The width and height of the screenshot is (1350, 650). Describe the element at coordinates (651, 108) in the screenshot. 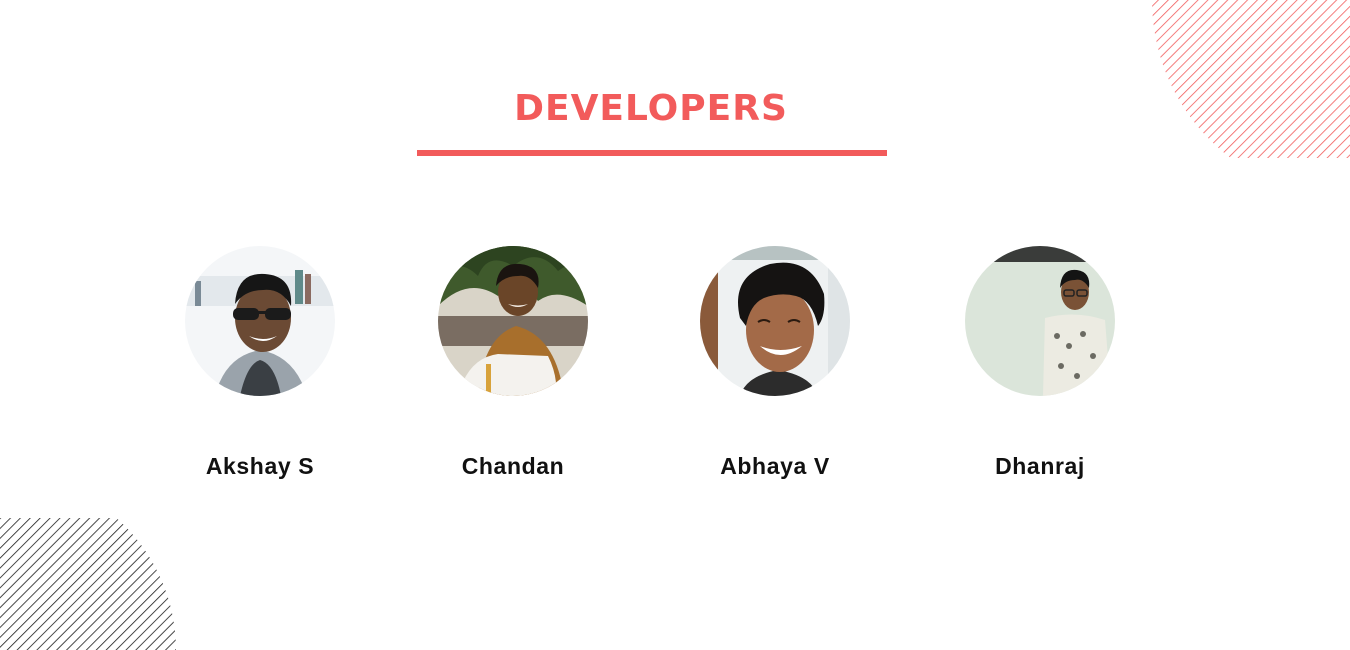

I see `section-title: DEVELOPERS` at that location.